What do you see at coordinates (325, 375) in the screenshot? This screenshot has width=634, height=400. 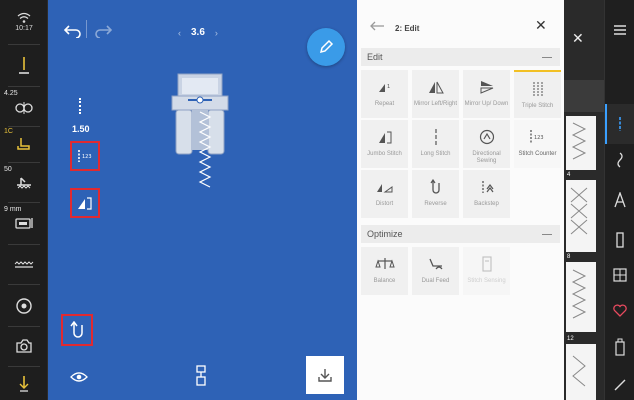 I see `save-download-button` at bounding box center [325, 375].